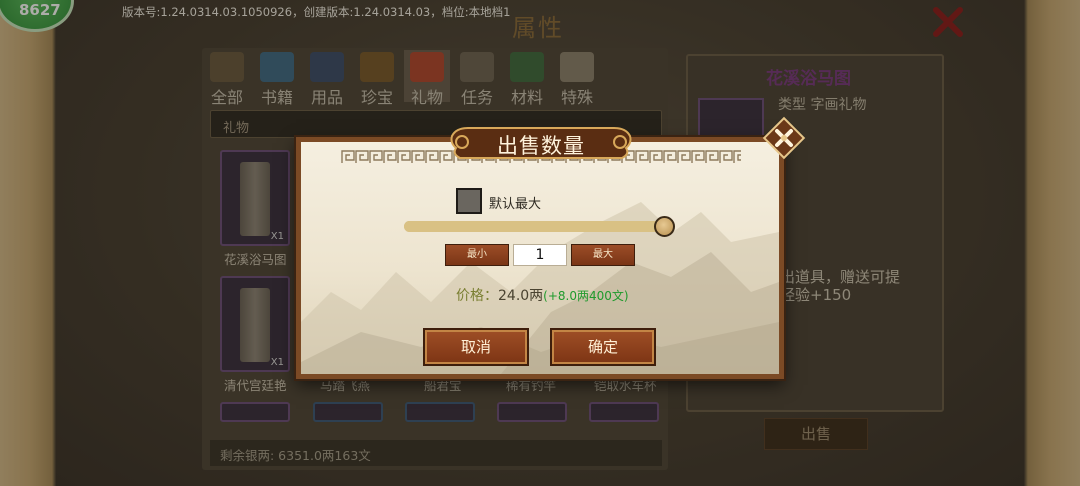 This screenshot has height=486, width=1080. I want to click on min-button: 最小, so click(477, 255).